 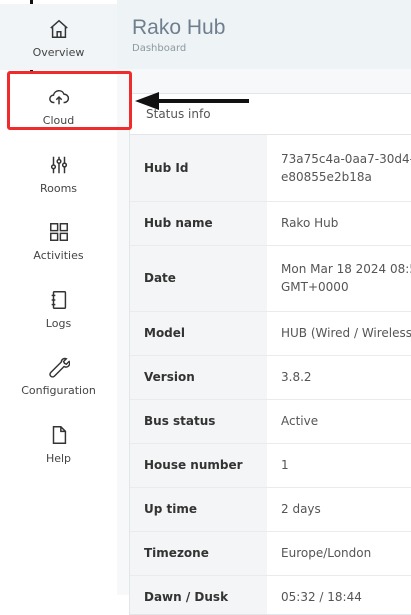 I want to click on home-icon, so click(x=59, y=29).